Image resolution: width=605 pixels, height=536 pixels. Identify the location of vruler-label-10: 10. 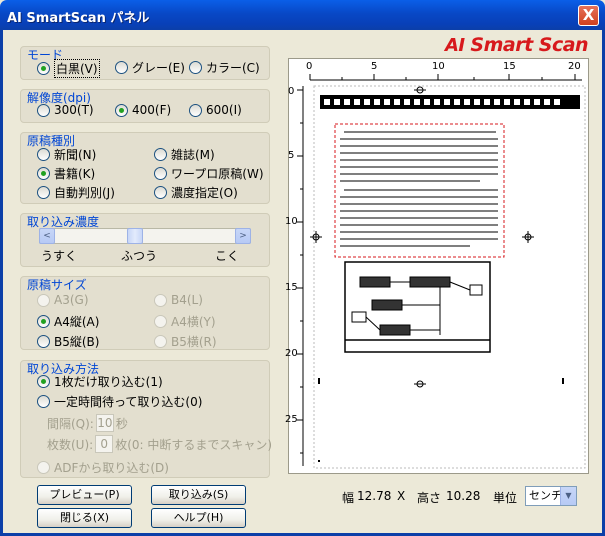
(291, 221).